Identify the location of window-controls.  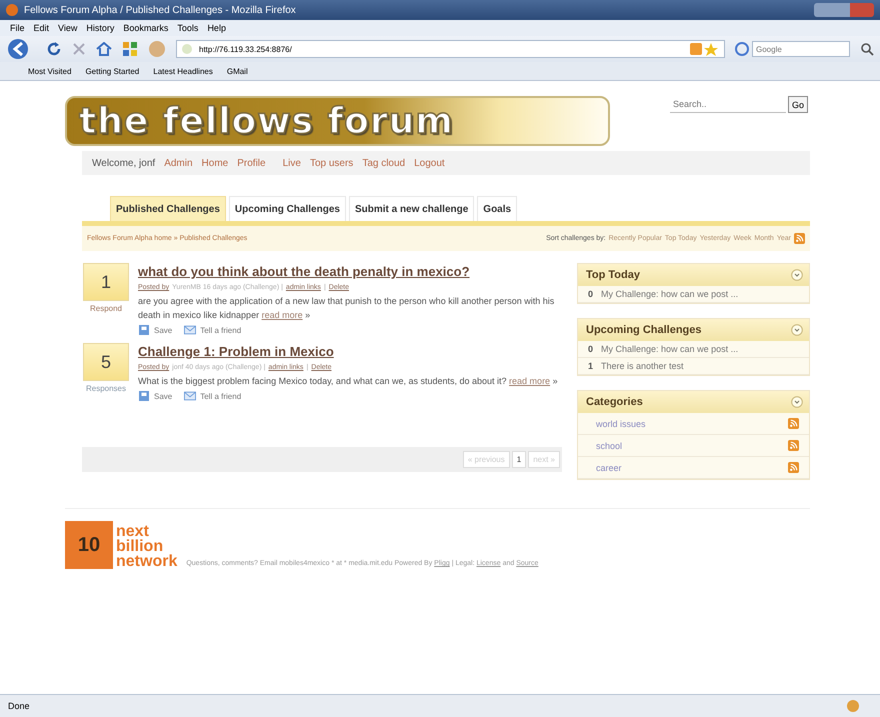
(844, 10).